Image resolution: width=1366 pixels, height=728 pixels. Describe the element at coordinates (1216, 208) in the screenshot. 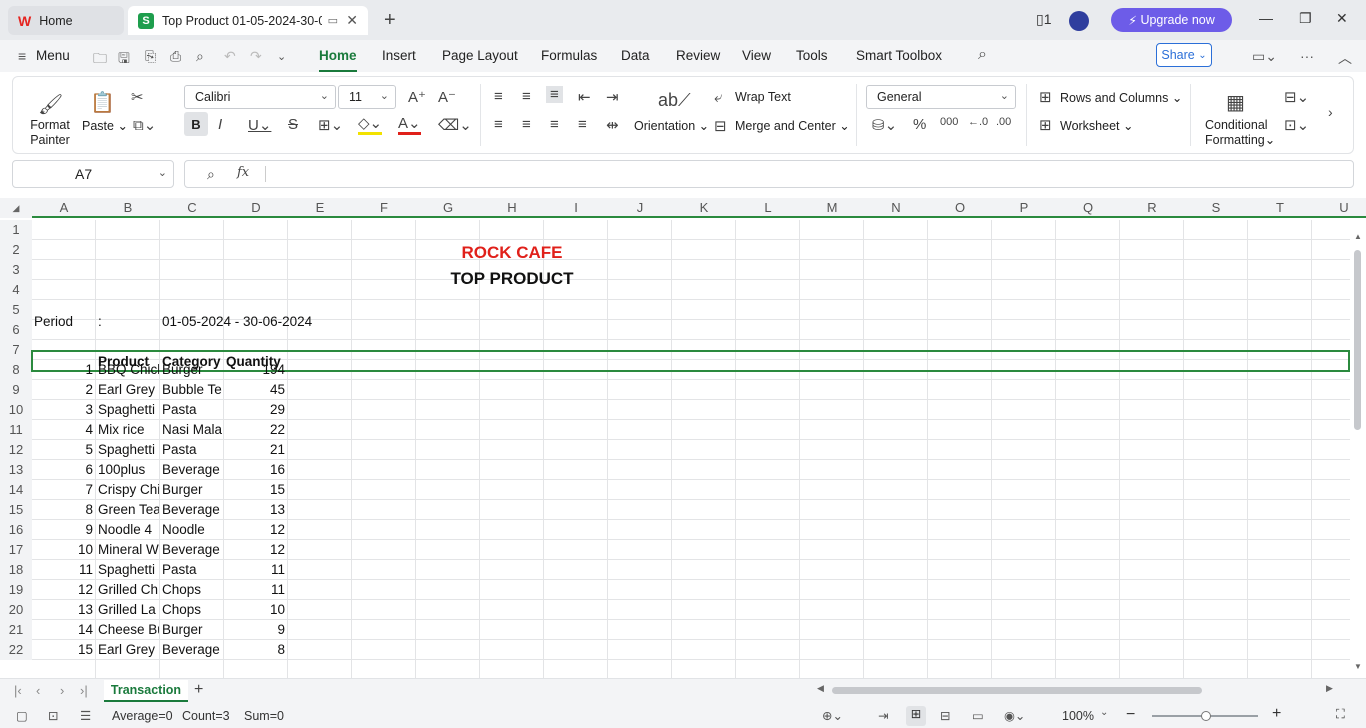

I see `column-header-s: S` at that location.